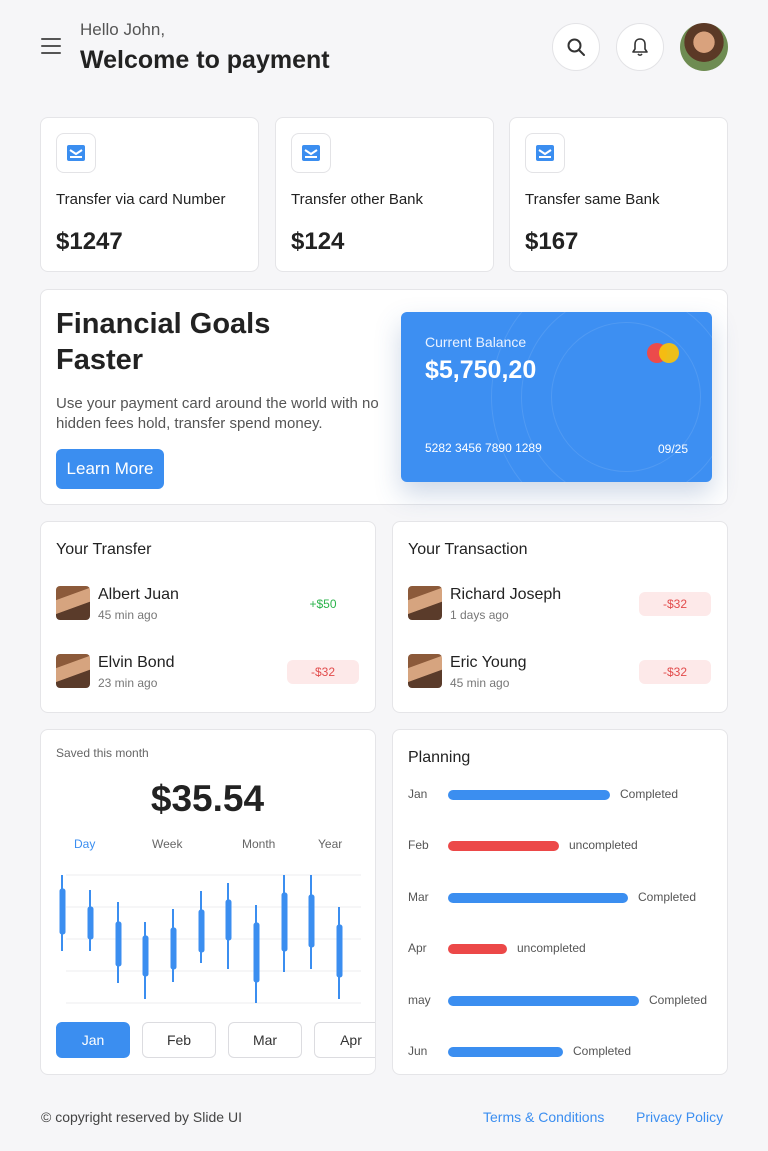 The width and height of the screenshot is (768, 1151). I want to click on period-week: Week, so click(167, 844).